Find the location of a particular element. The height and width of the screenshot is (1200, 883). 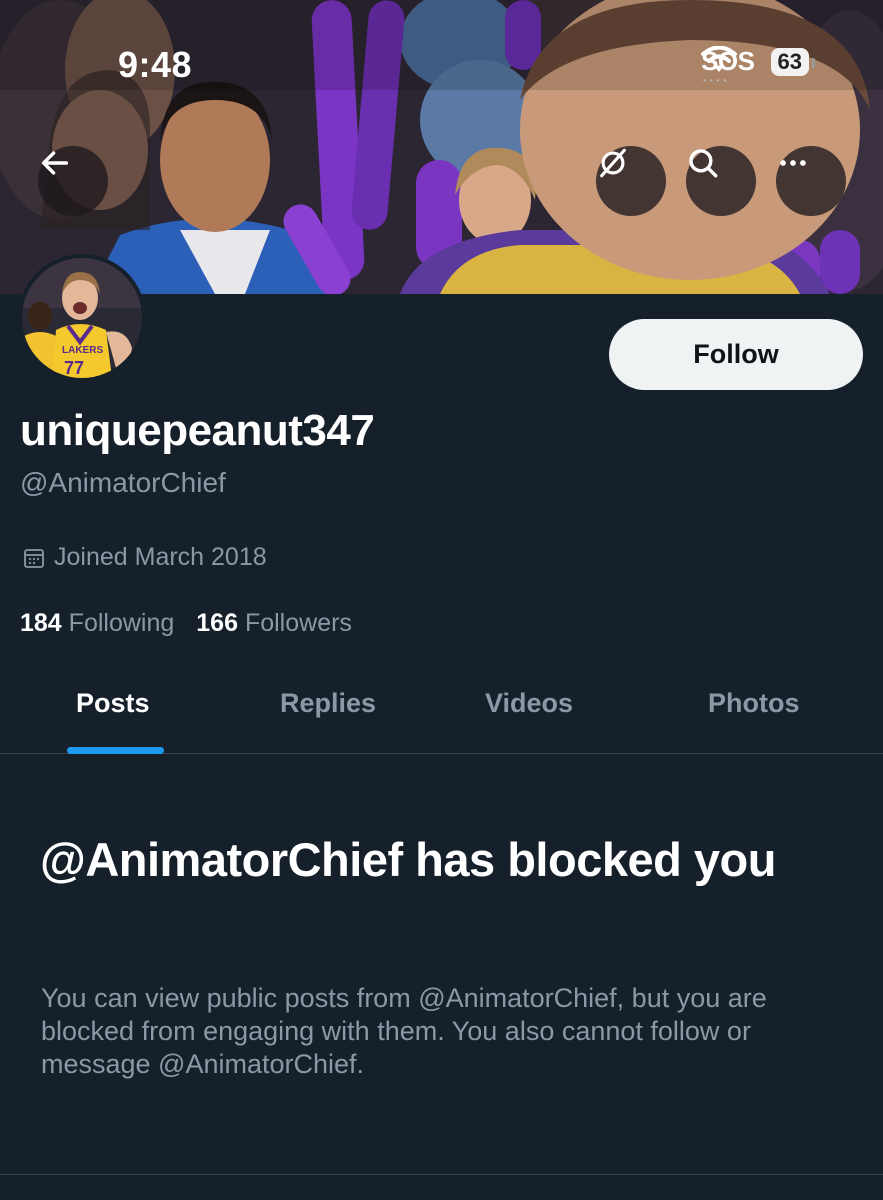

following-count: 184 is located at coordinates (41, 623).